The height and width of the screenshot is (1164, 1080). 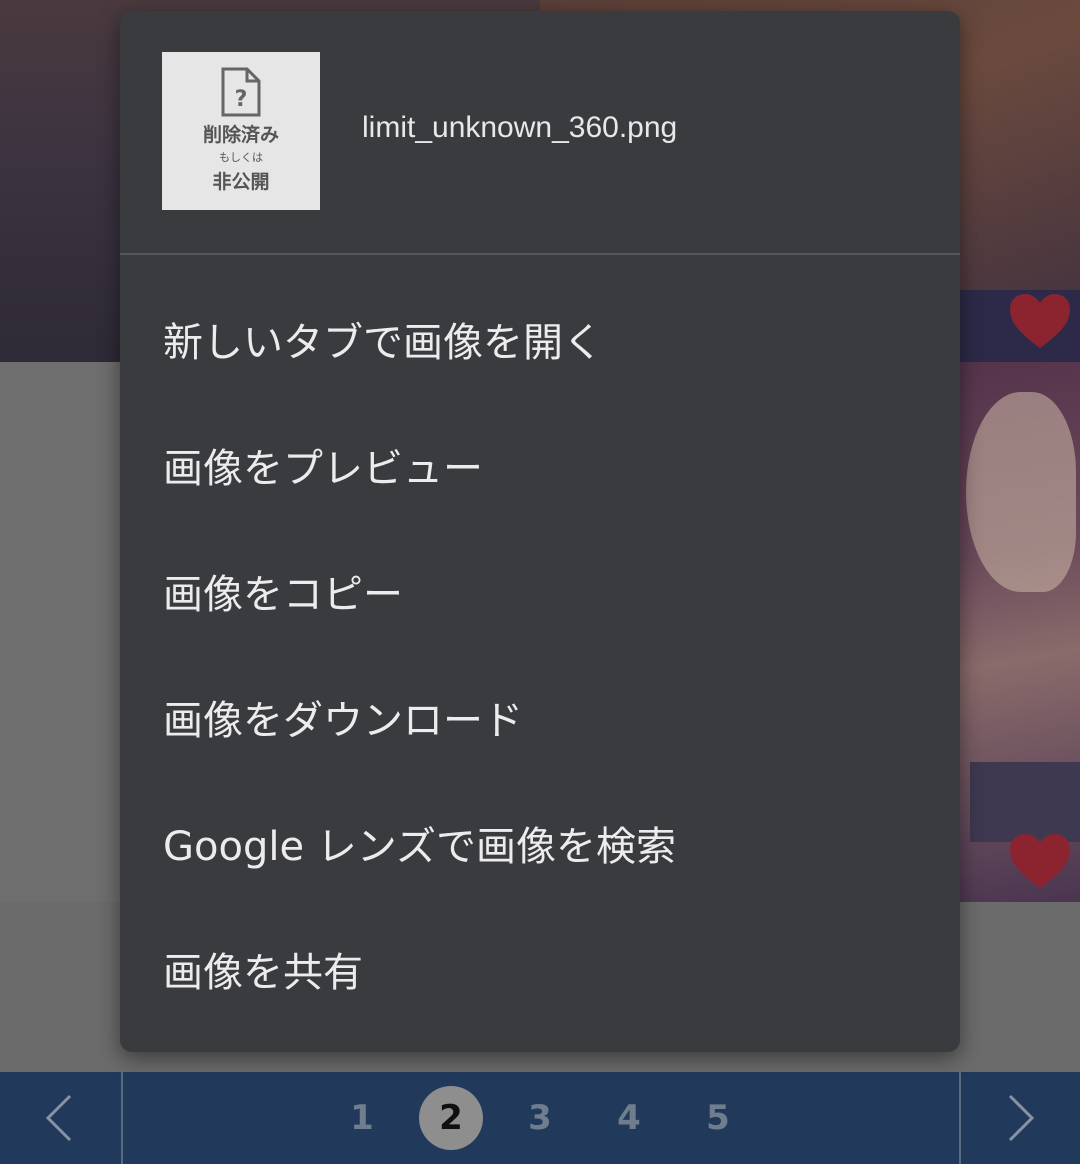 What do you see at coordinates (122, 1118) in the screenshot?
I see `pager-divider` at bounding box center [122, 1118].